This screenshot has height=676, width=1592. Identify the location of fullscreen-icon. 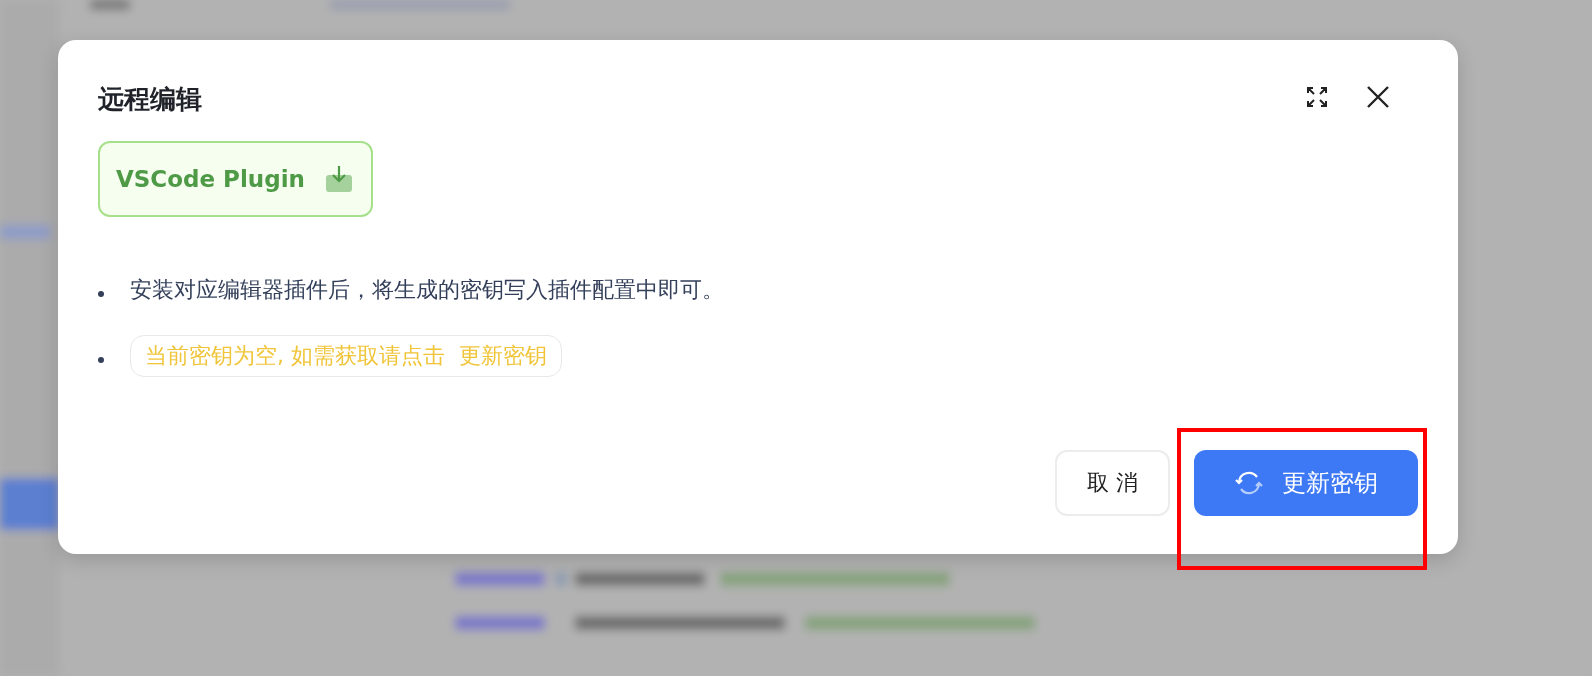
(1317, 96).